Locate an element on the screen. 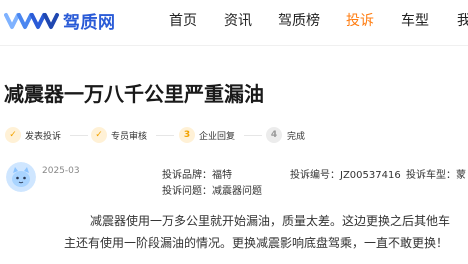  header-divider is located at coordinates (234, 45).